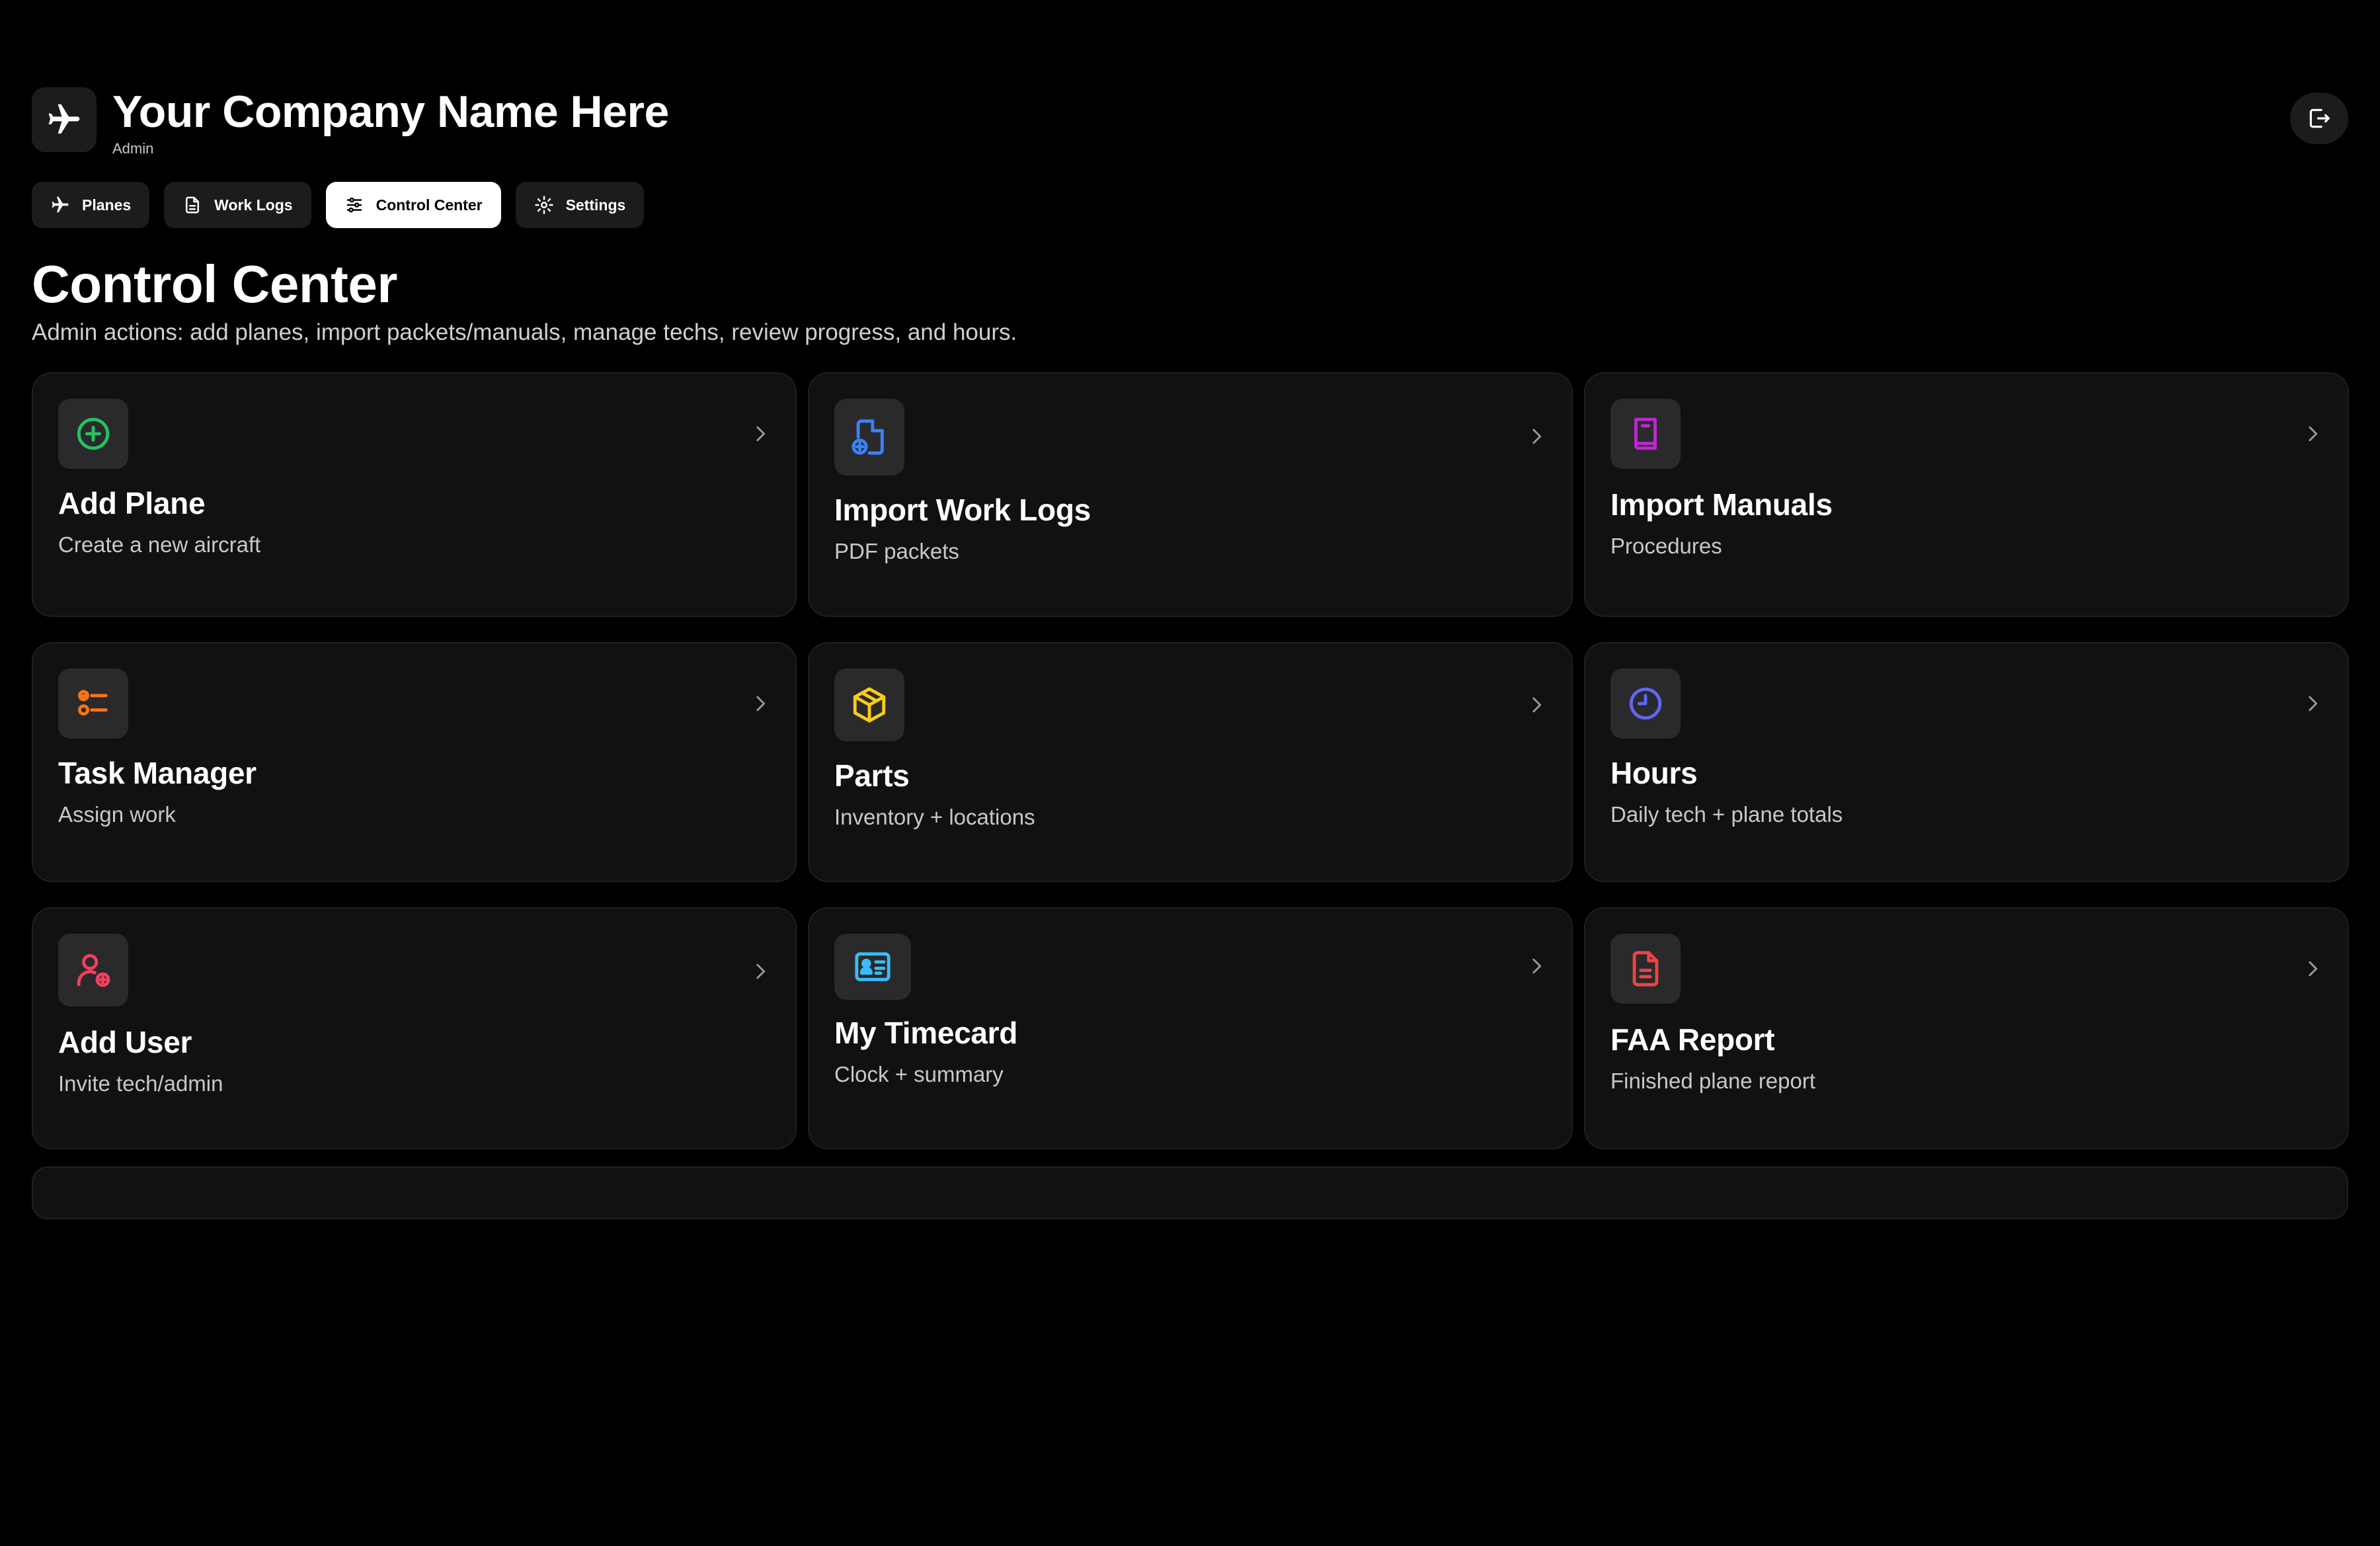 This screenshot has width=2380, height=1546. I want to click on card-add-plane: Add Plane Create a new aircraft, so click(414, 494).